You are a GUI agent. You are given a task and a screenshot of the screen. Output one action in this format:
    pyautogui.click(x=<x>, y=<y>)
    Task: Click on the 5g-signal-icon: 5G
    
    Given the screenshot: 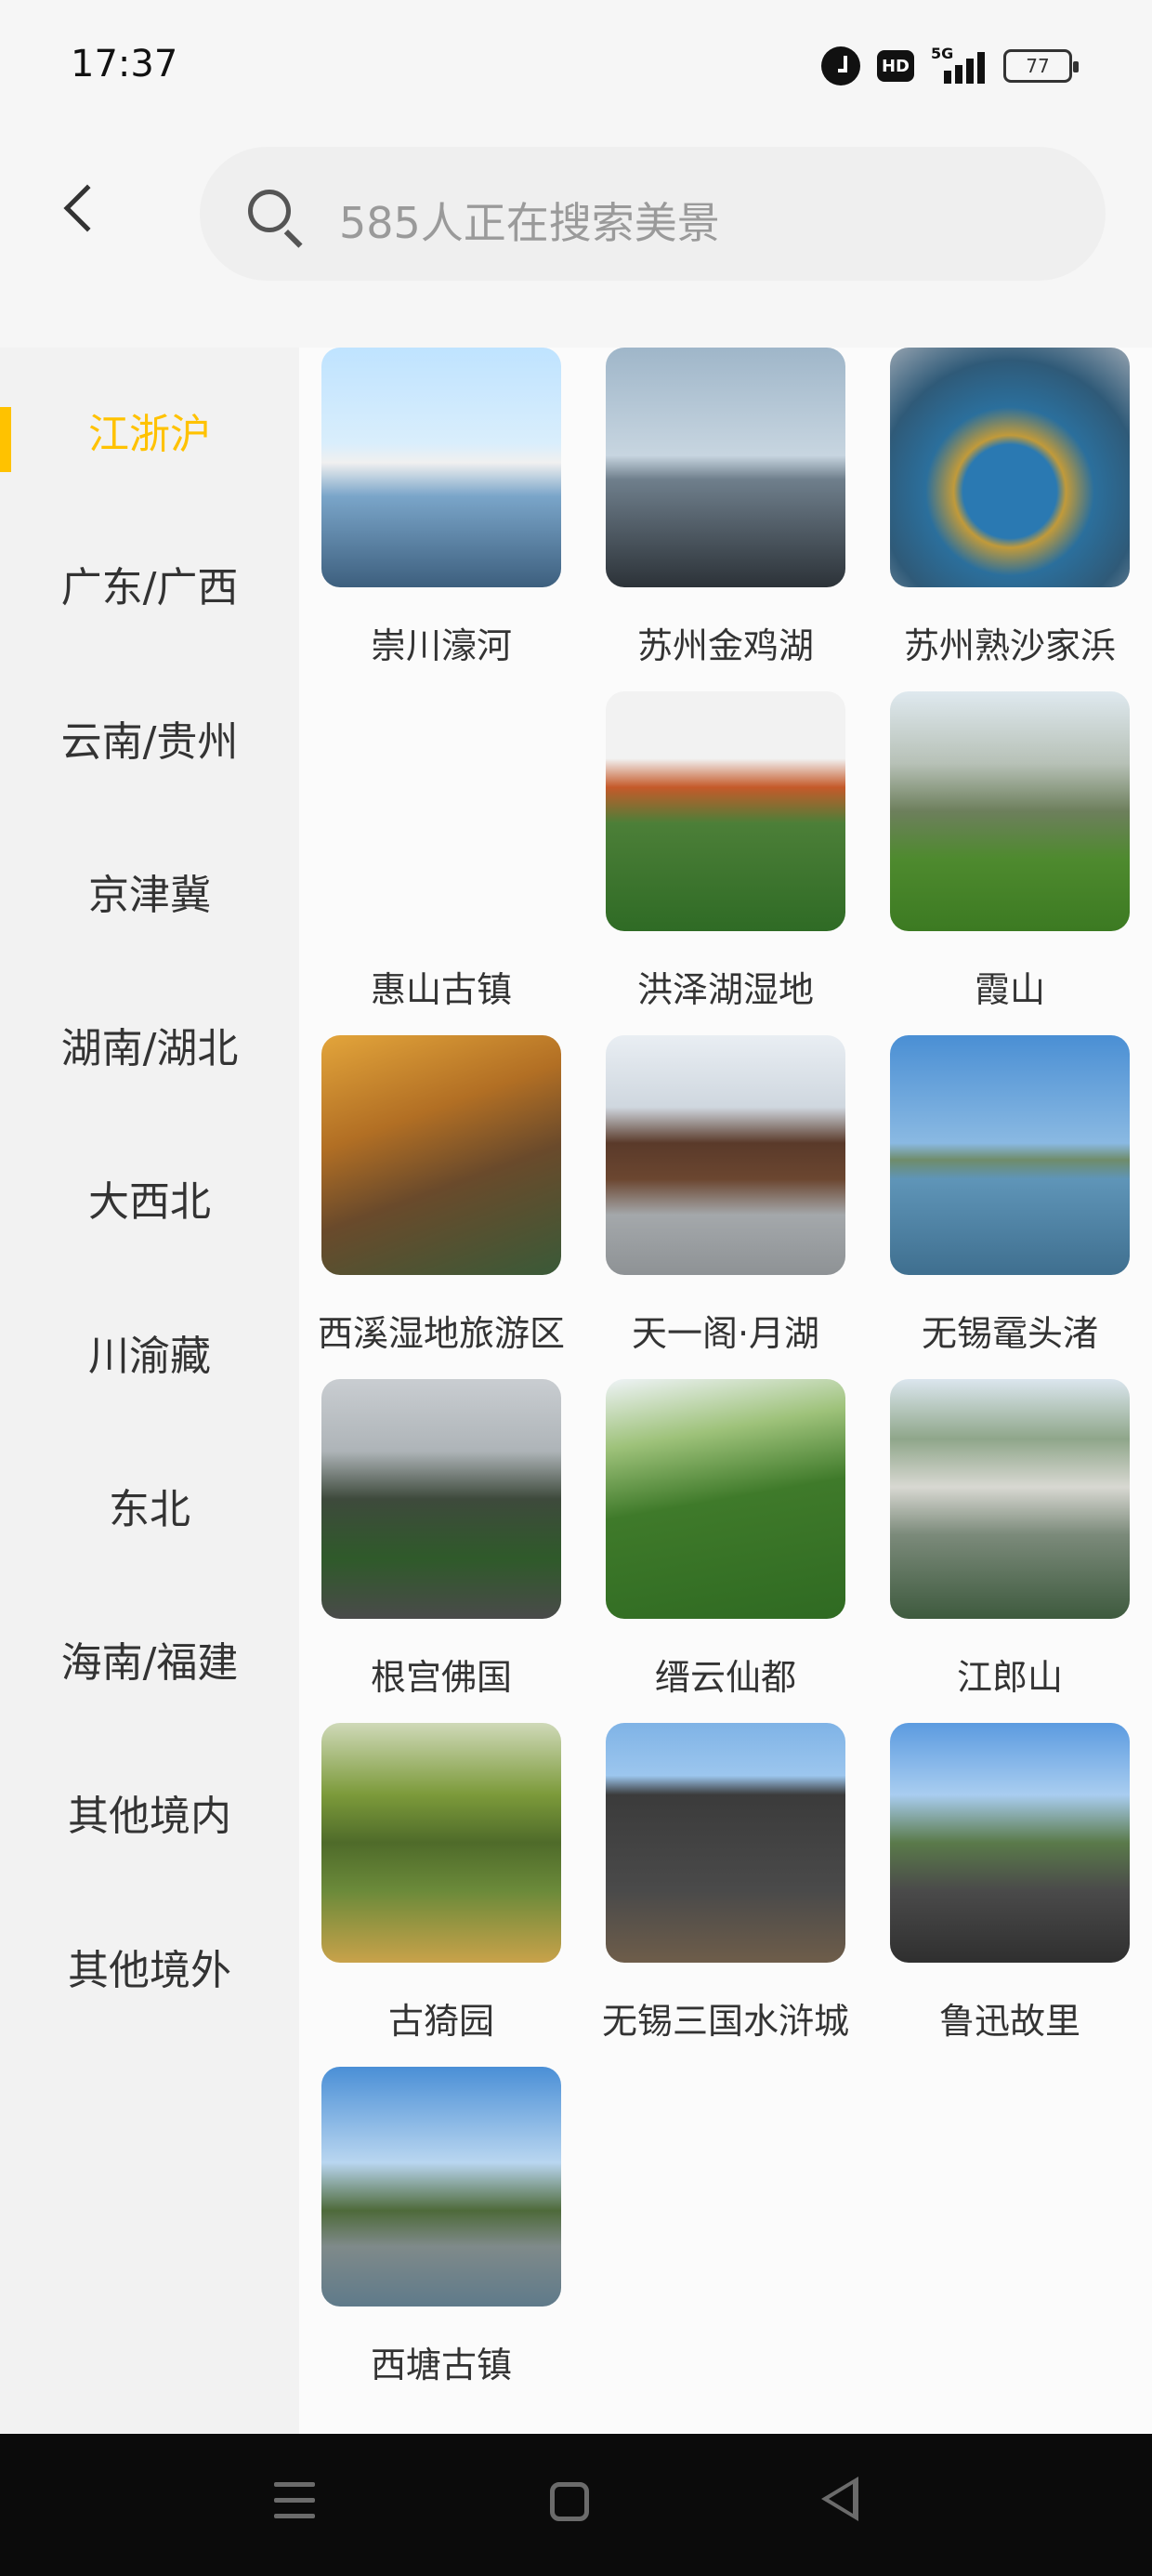 What is the action you would take?
    pyautogui.click(x=959, y=64)
    